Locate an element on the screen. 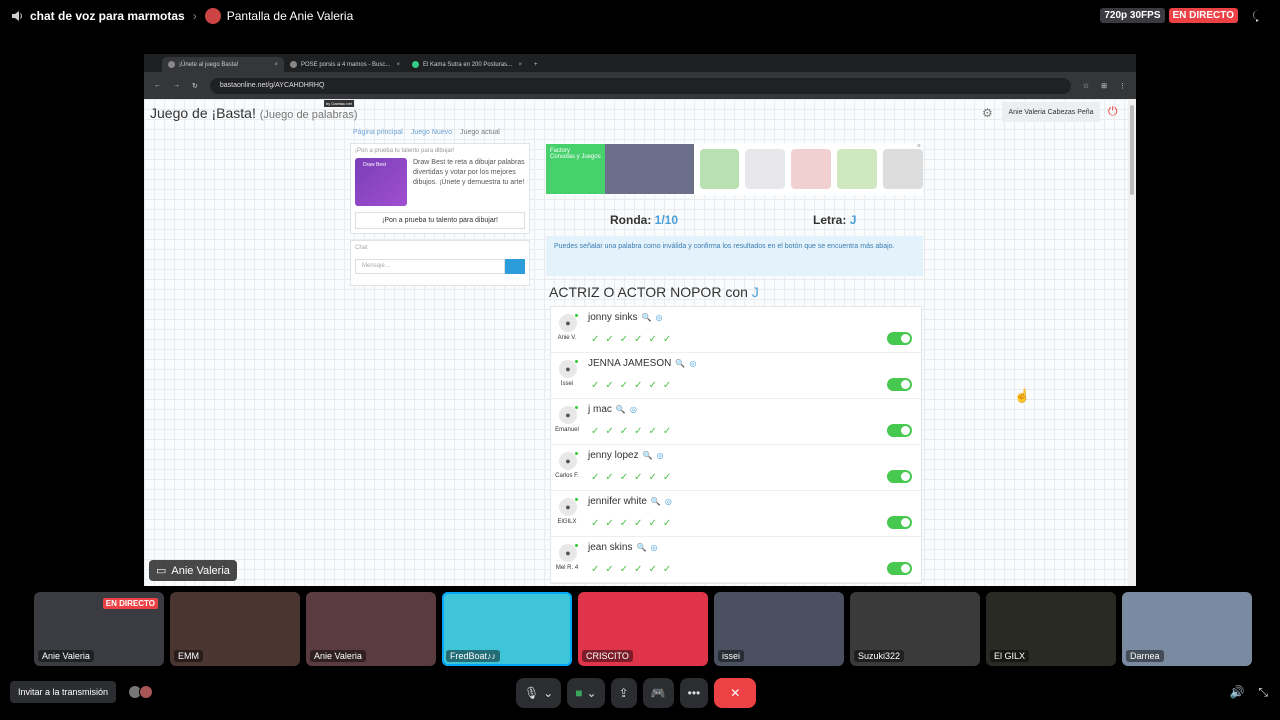  gamiac-badge: by Gamiac.net is located at coordinates (339, 103).